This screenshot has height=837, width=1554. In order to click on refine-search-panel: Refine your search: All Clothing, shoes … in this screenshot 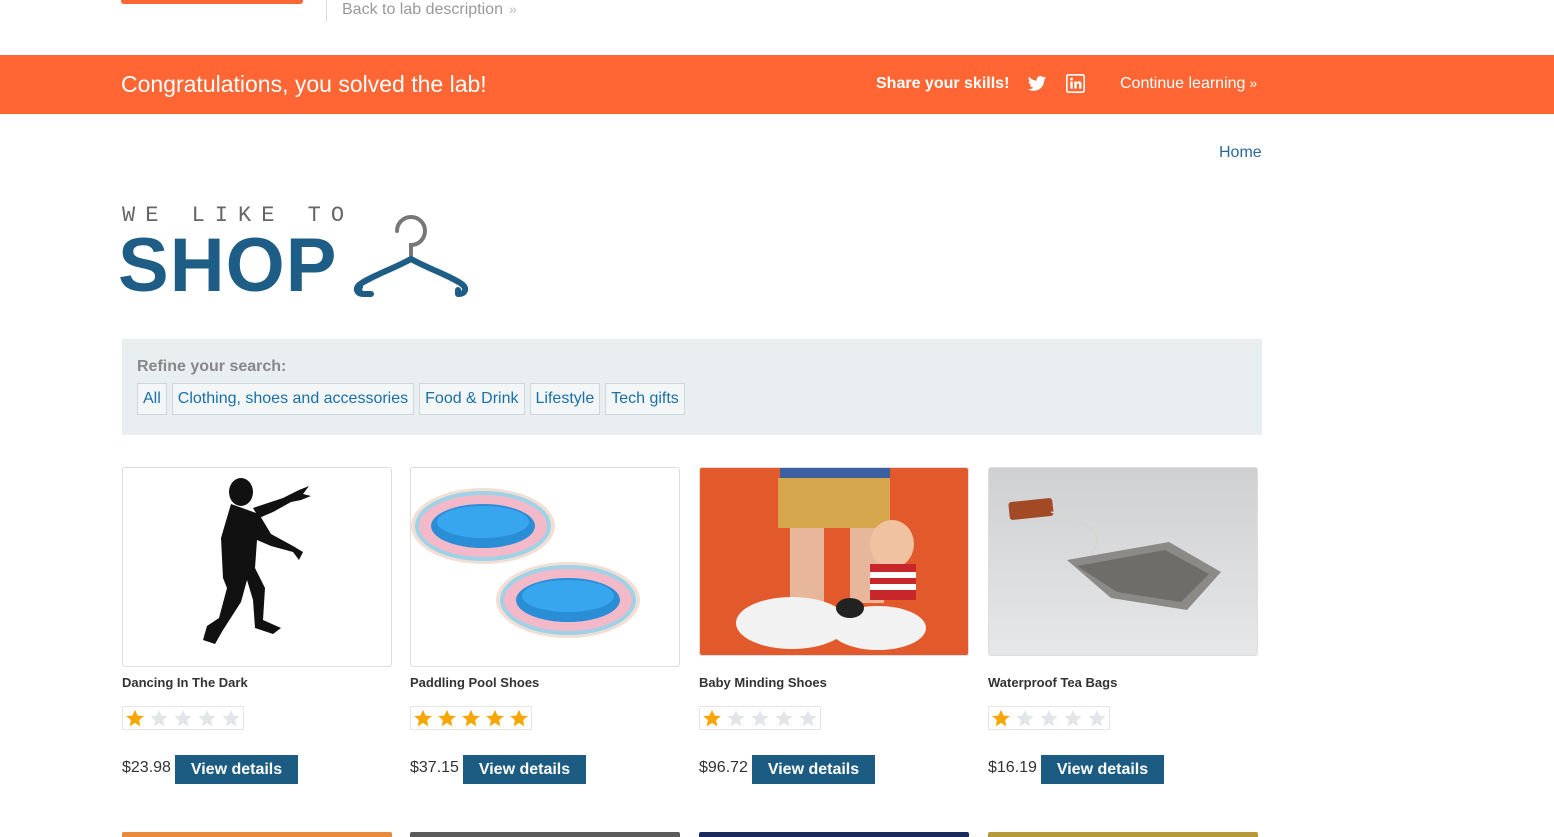, I will do `click(692, 387)`.